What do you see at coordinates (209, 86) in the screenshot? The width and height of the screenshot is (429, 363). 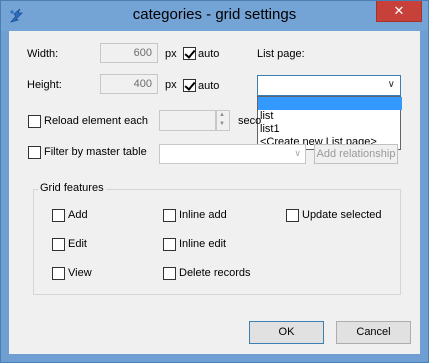 I see `height-auto-label: auto` at bounding box center [209, 86].